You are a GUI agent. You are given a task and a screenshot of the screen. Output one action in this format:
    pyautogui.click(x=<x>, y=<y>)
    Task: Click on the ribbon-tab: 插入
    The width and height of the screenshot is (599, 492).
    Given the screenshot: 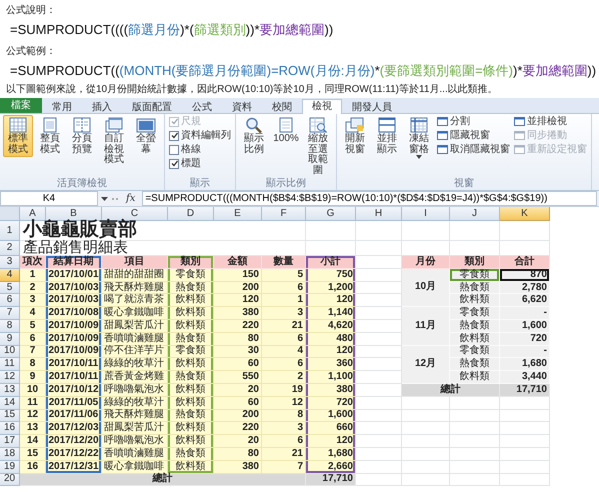 What is the action you would take?
    pyautogui.click(x=102, y=107)
    